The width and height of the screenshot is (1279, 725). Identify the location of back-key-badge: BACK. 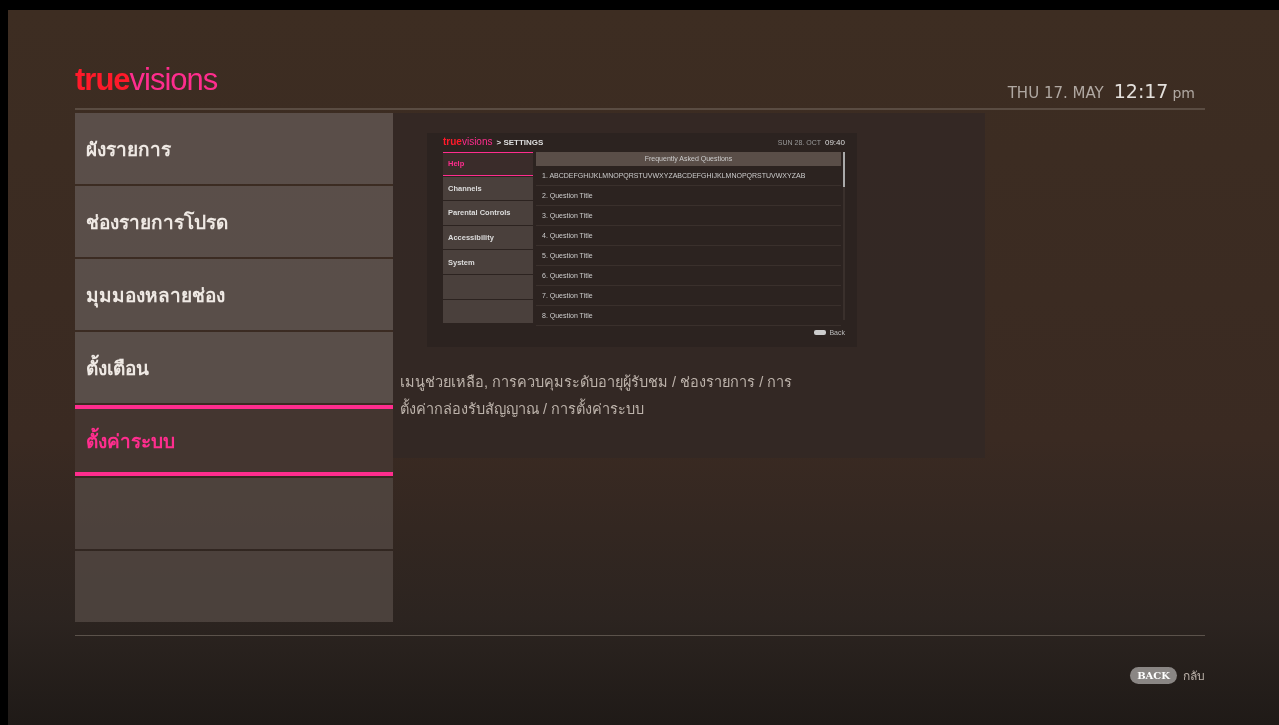
(1153, 675).